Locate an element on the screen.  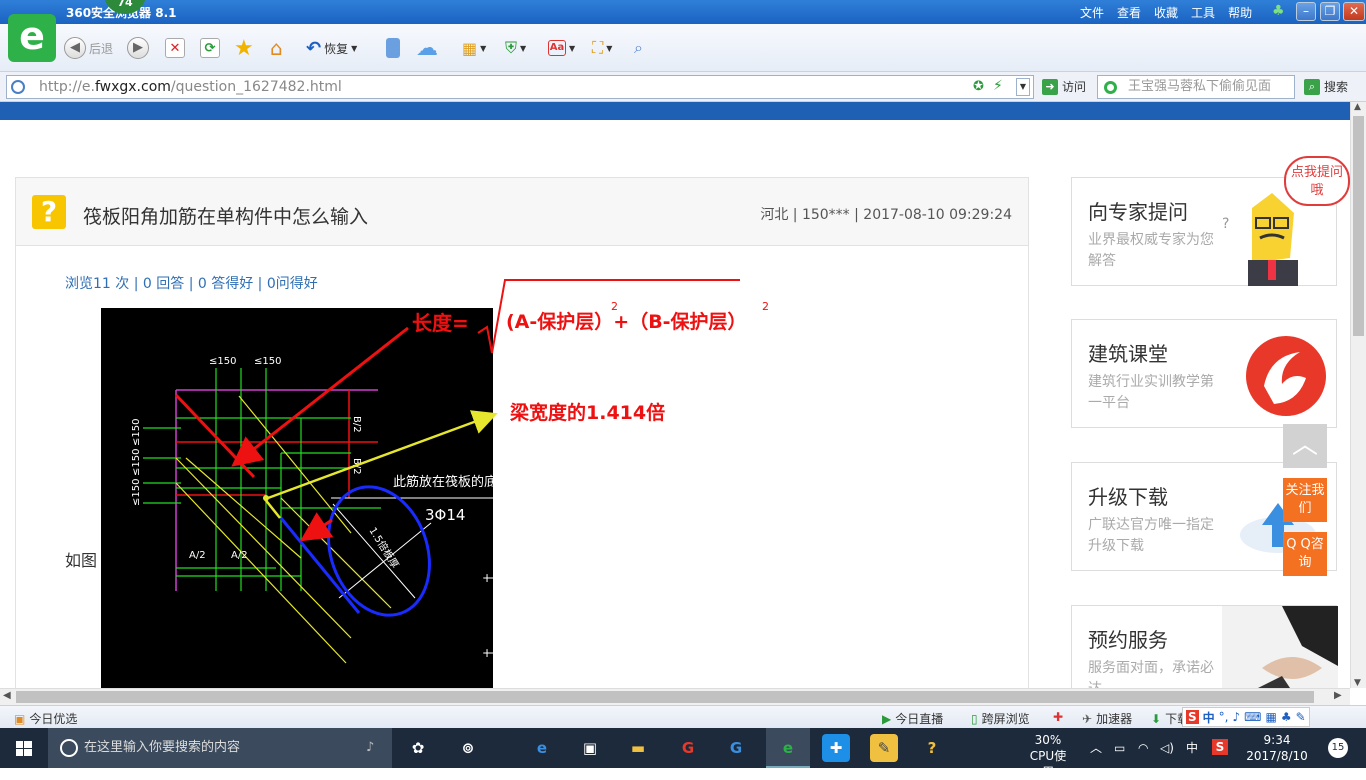
lightning-icon: ⚡ is located at coordinates (998, 86).